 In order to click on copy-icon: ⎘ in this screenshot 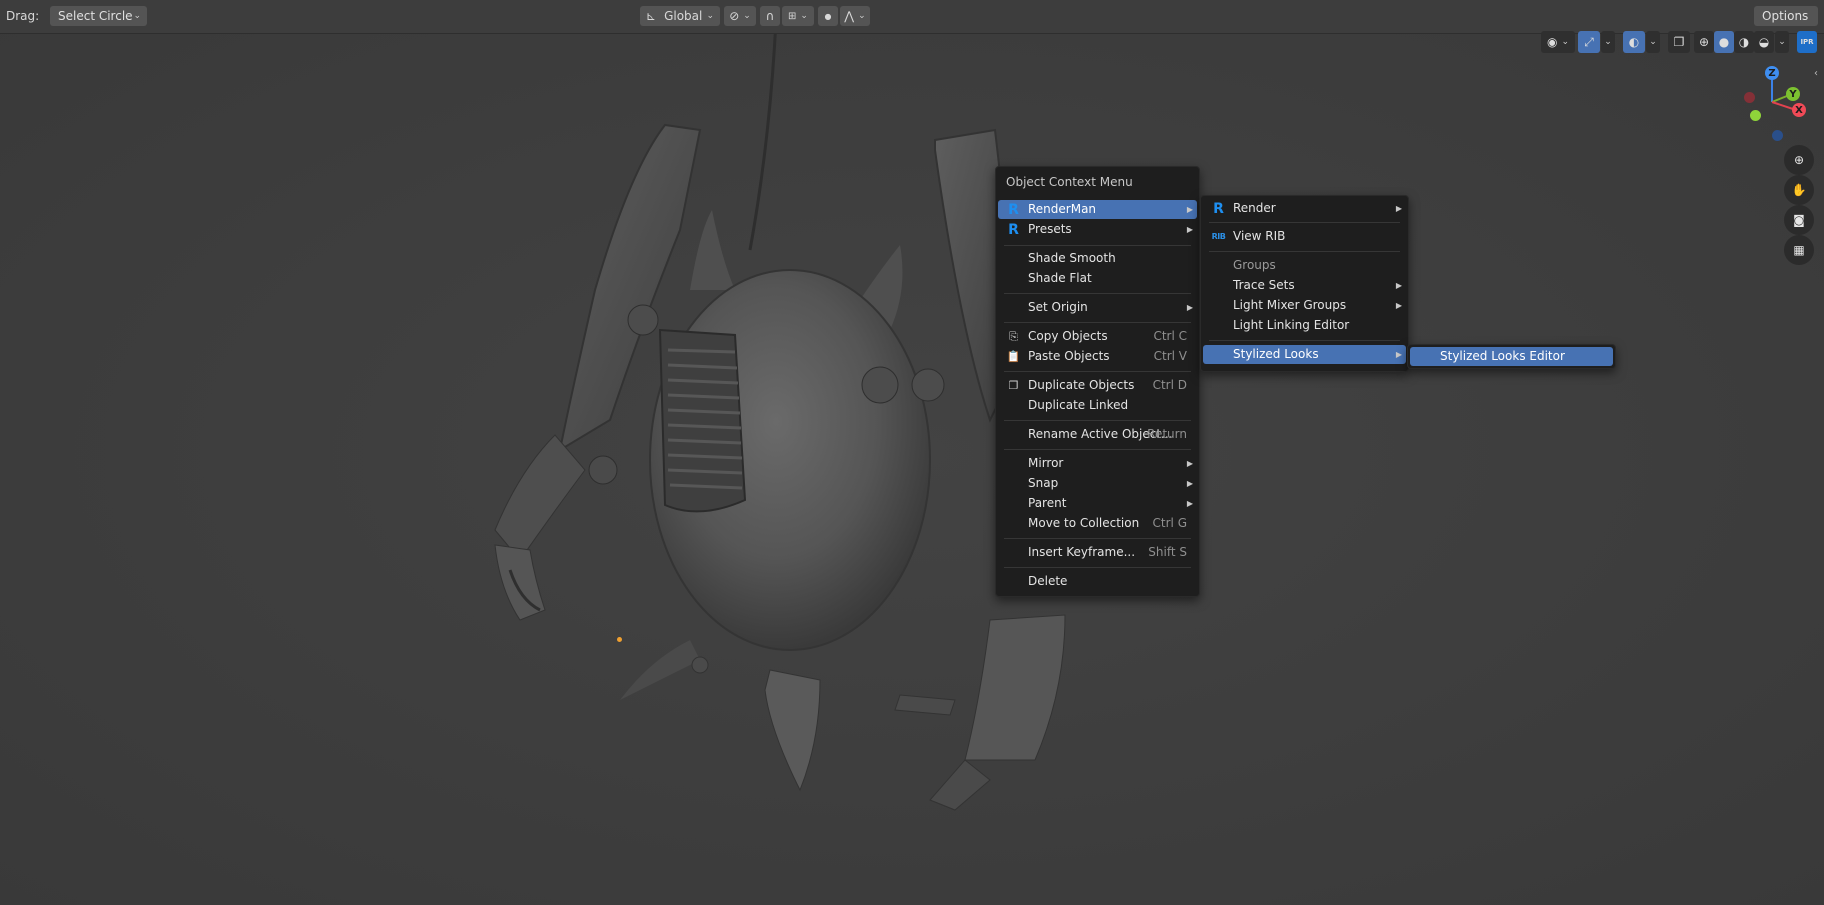, I will do `click(1013, 336)`.